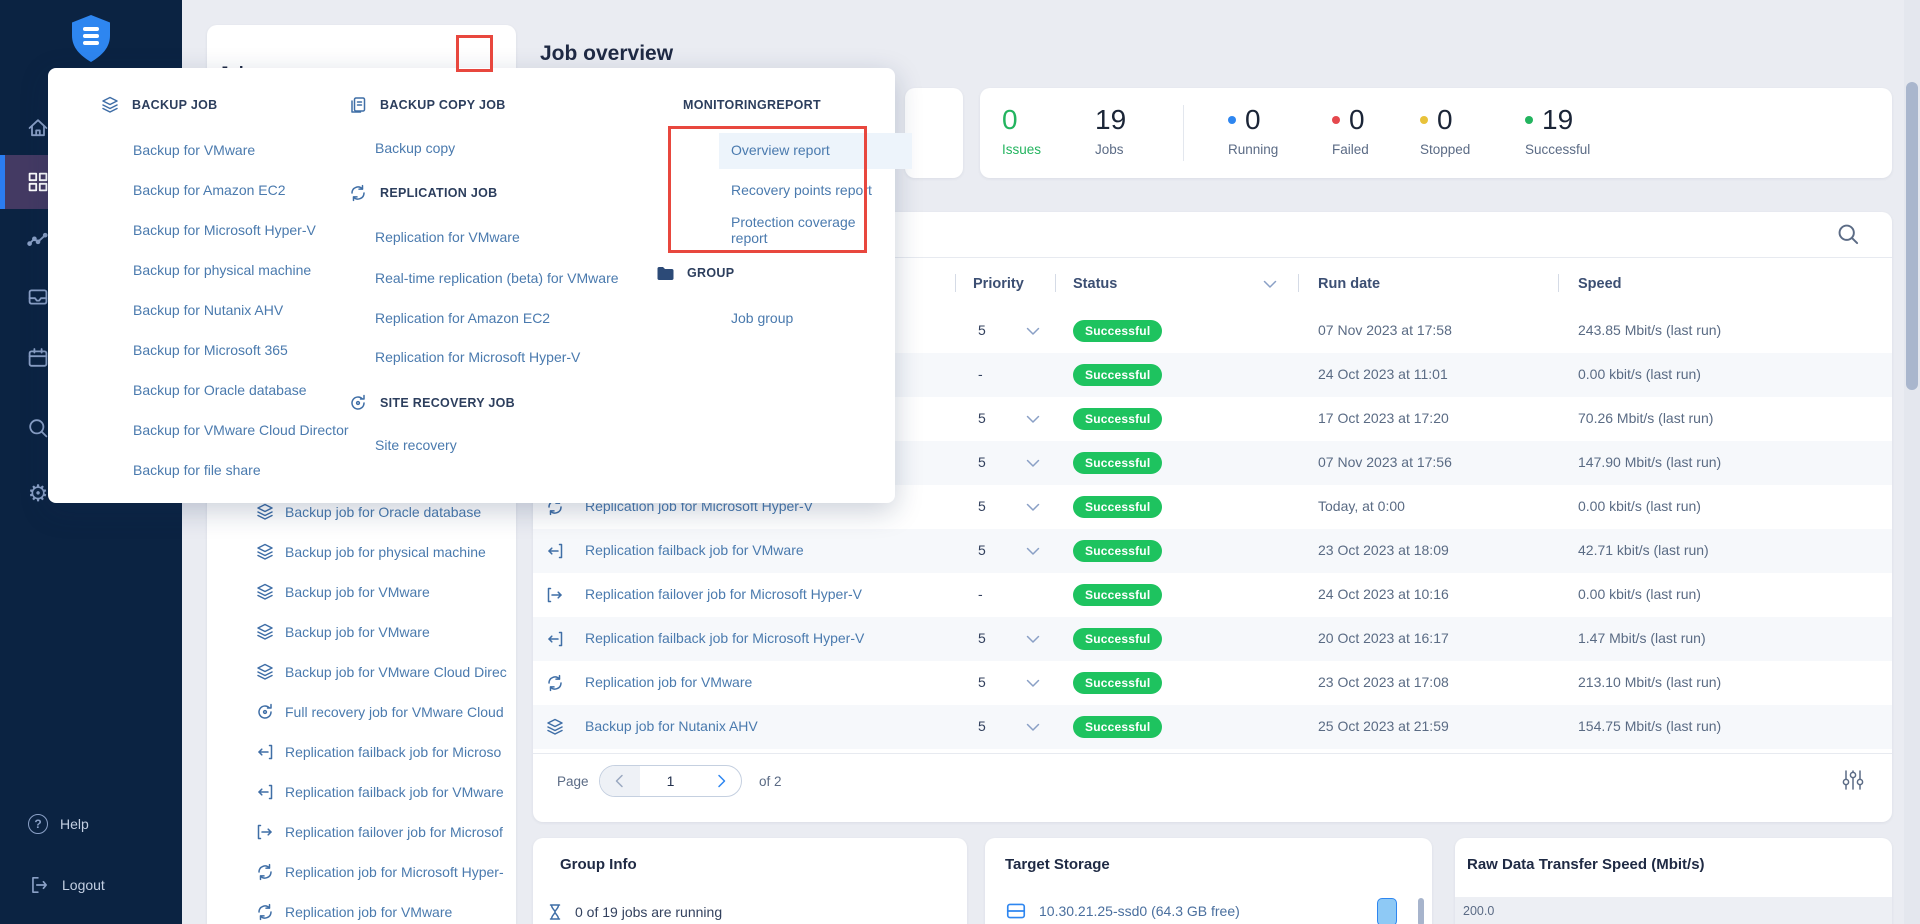  Describe the element at coordinates (813, 230) in the screenshot. I see `menu-item-protection-coverage-report: Protection coverage report` at that location.